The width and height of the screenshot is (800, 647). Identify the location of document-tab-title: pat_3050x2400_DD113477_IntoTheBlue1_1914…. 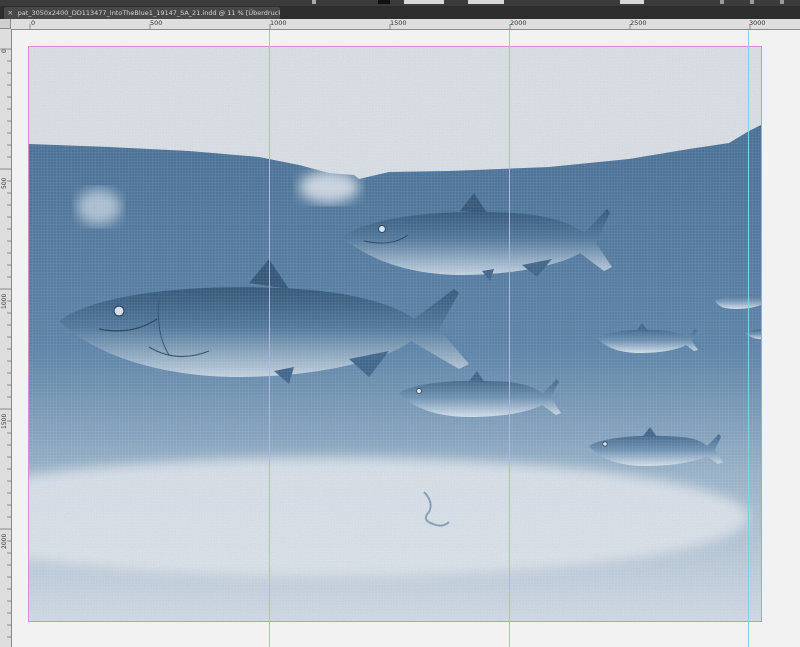
(148, 13).